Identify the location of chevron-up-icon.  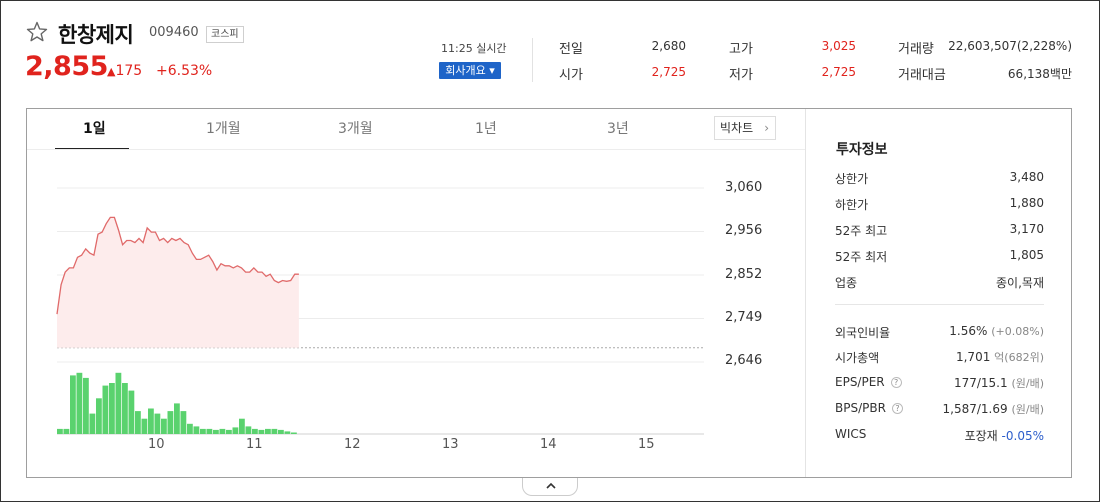
(551, 485).